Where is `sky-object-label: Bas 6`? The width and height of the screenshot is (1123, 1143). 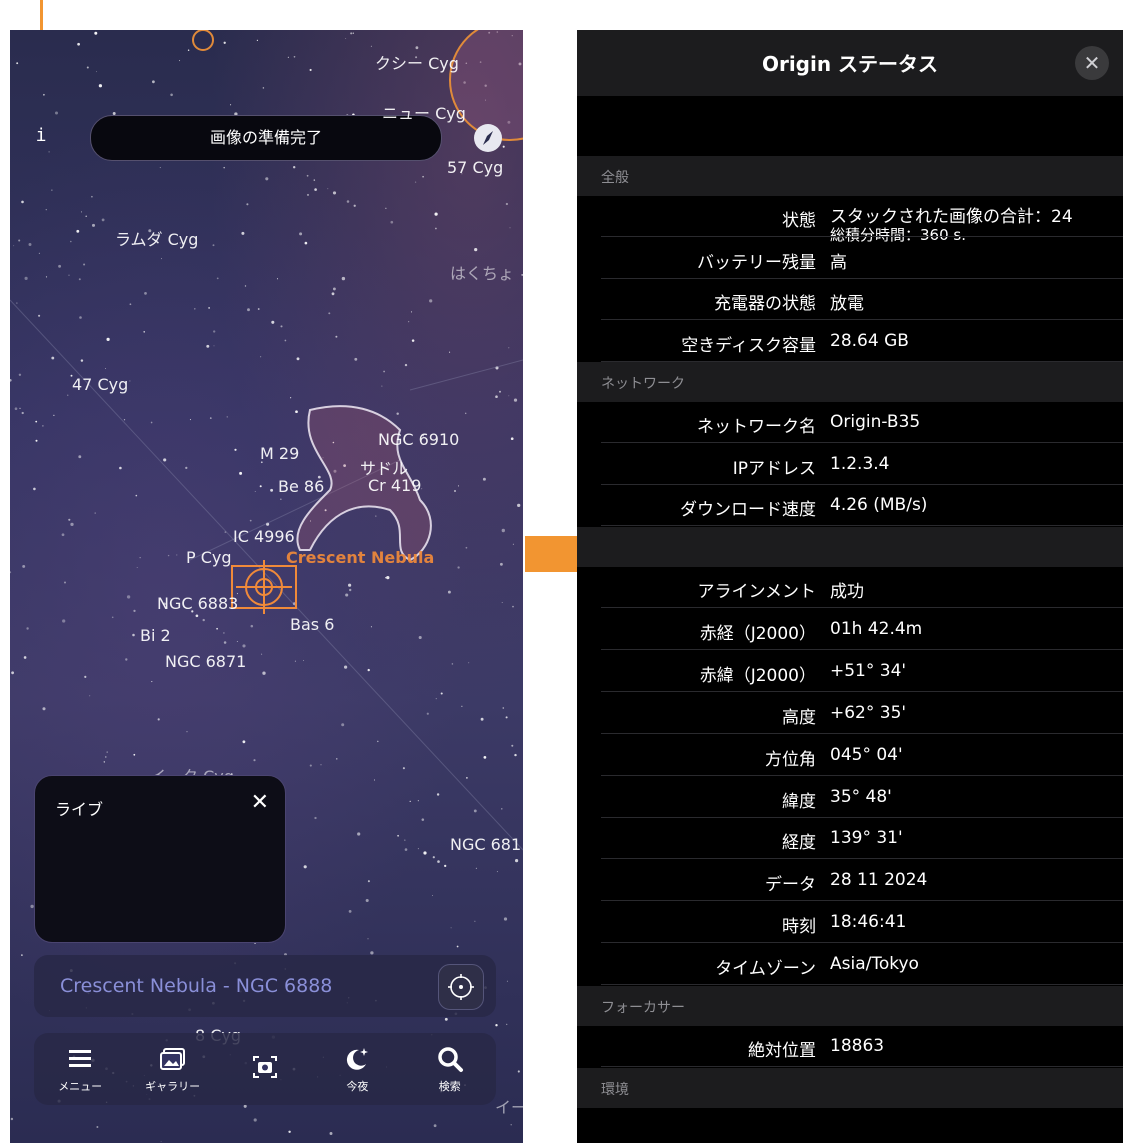
sky-object-label: Bas 6 is located at coordinates (312, 624).